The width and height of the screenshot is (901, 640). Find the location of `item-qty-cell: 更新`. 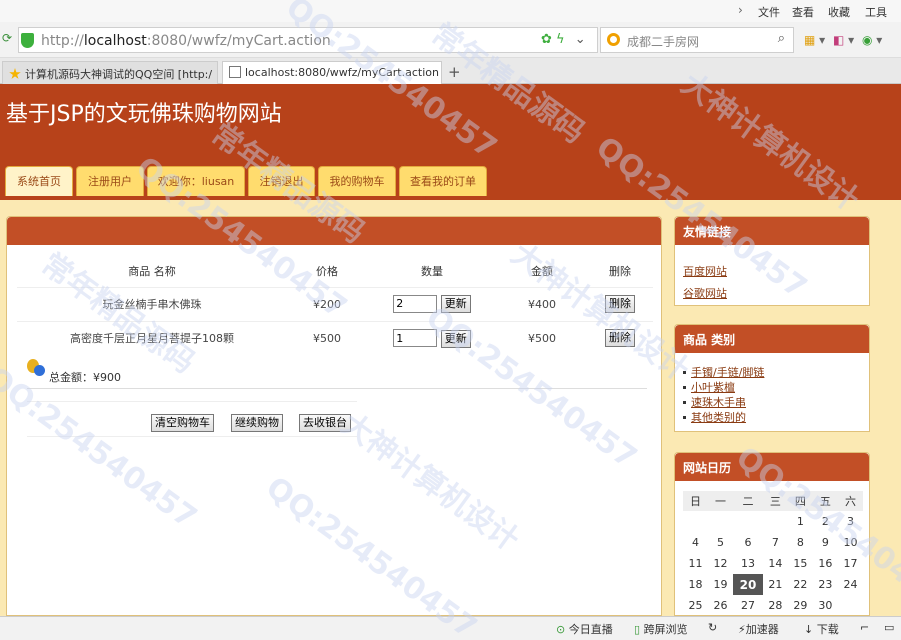

item-qty-cell: 更新 is located at coordinates (432, 337).